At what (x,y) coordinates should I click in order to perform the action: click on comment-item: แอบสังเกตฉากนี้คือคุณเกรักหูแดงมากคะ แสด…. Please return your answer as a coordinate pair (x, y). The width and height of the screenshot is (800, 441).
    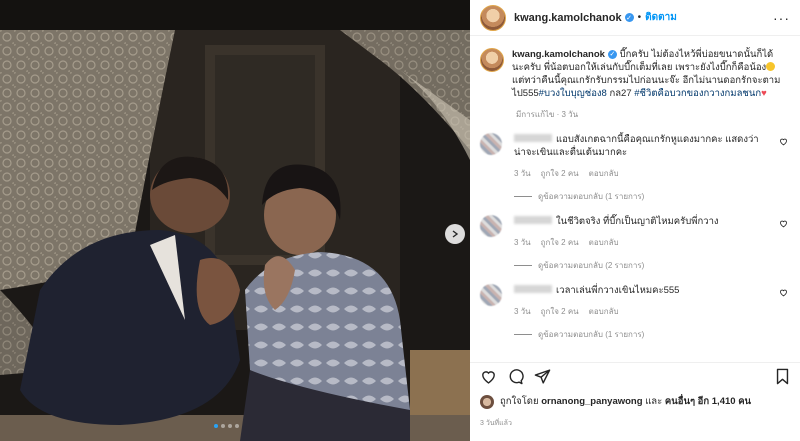
    Looking at the image, I should click on (635, 168).